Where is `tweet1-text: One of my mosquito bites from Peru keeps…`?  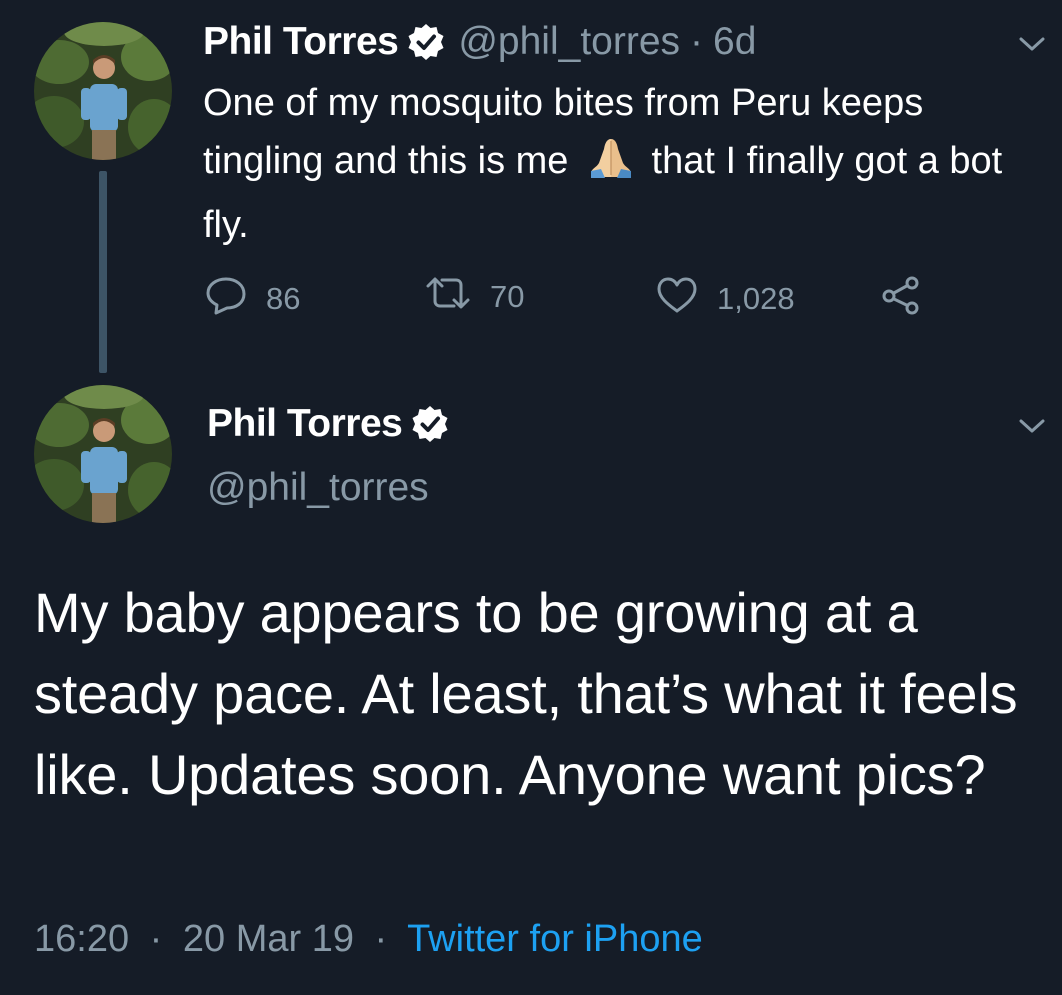 tweet1-text: One of my mosquito bites from Peru keeps… is located at coordinates (603, 164).